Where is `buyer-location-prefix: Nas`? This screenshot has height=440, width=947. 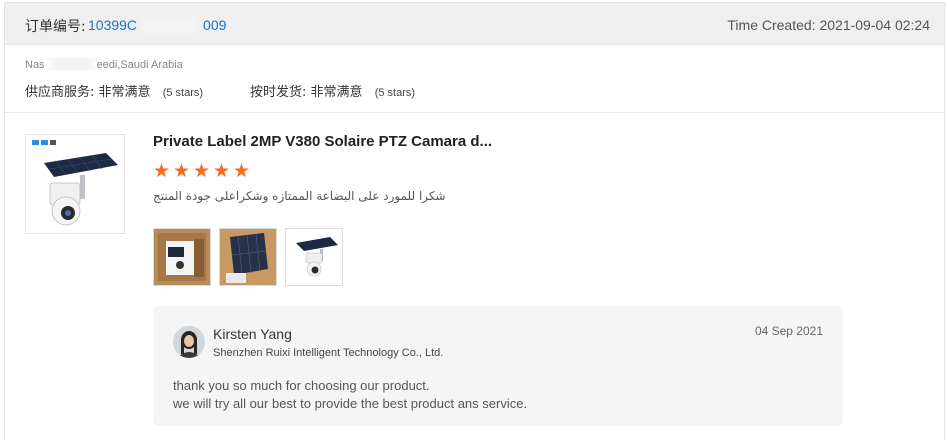 buyer-location-prefix: Nas is located at coordinates (35, 65).